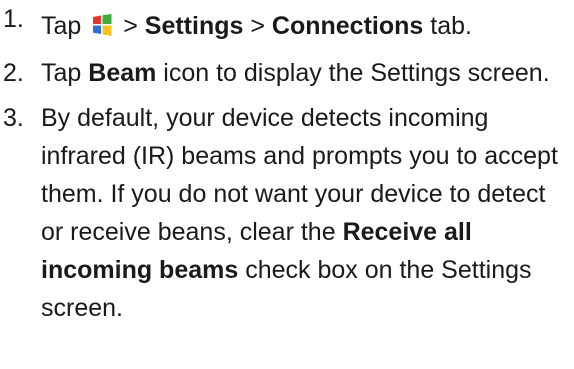  I want to click on step-number: 2., so click(13, 73).